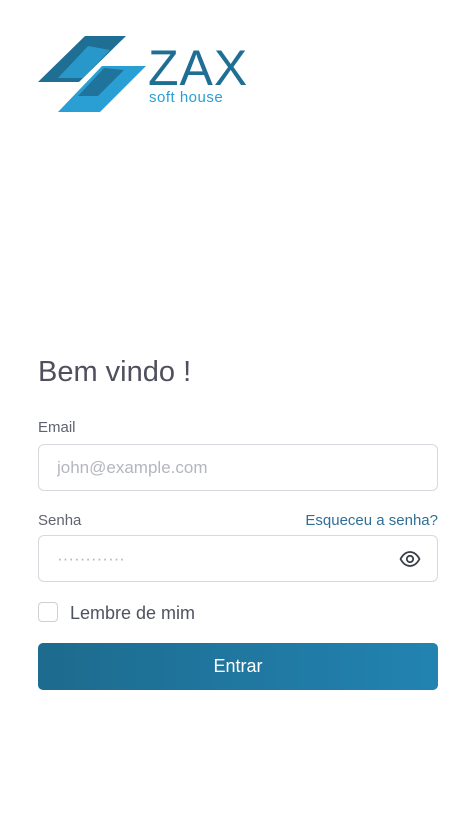 The width and height of the screenshot is (471, 815). What do you see at coordinates (92, 74) in the screenshot?
I see `zax-logo-mark` at bounding box center [92, 74].